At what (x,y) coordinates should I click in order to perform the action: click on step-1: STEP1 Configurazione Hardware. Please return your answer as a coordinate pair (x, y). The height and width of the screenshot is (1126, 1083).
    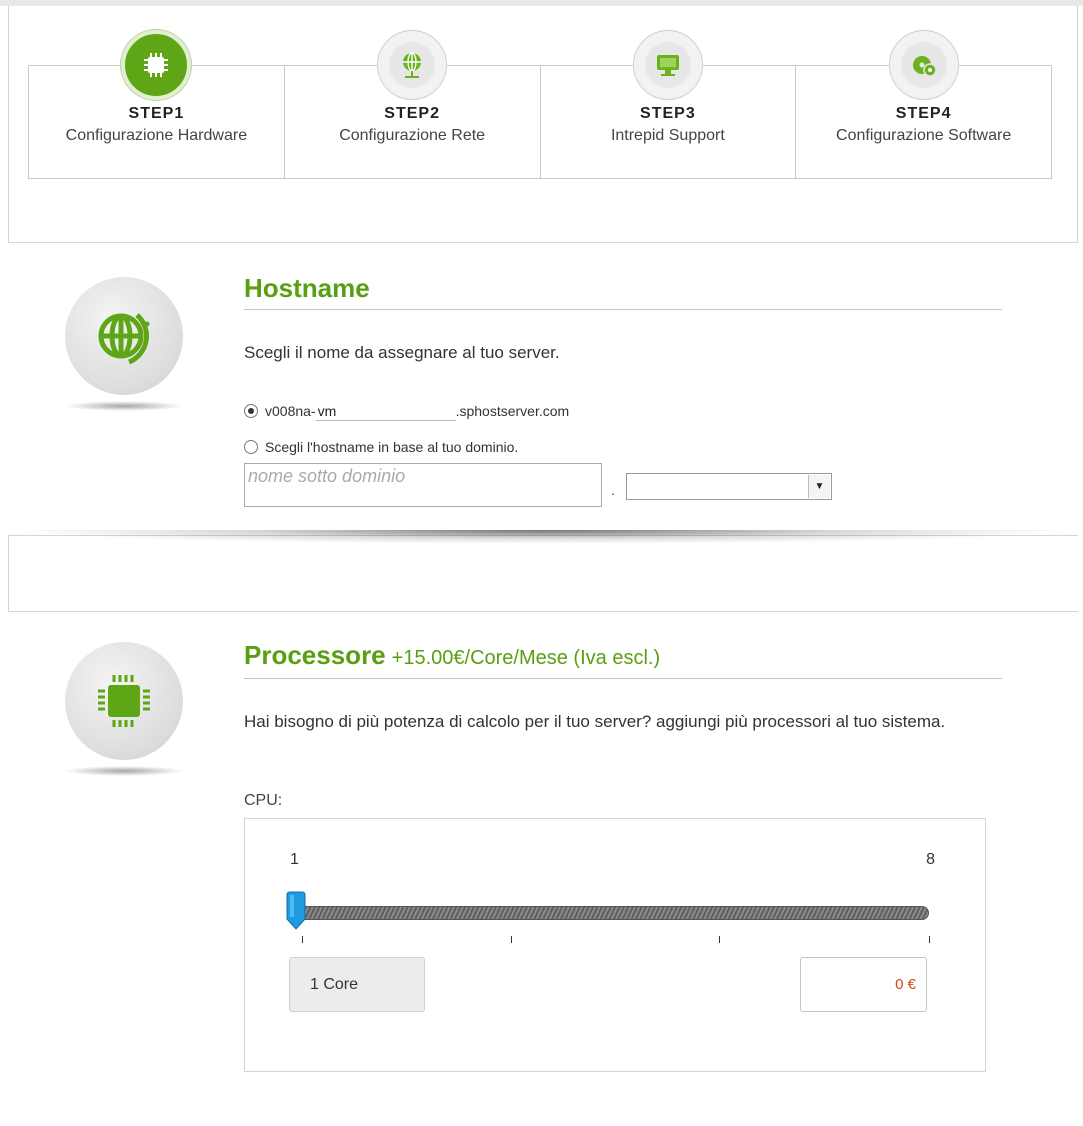
    Looking at the image, I should click on (157, 104).